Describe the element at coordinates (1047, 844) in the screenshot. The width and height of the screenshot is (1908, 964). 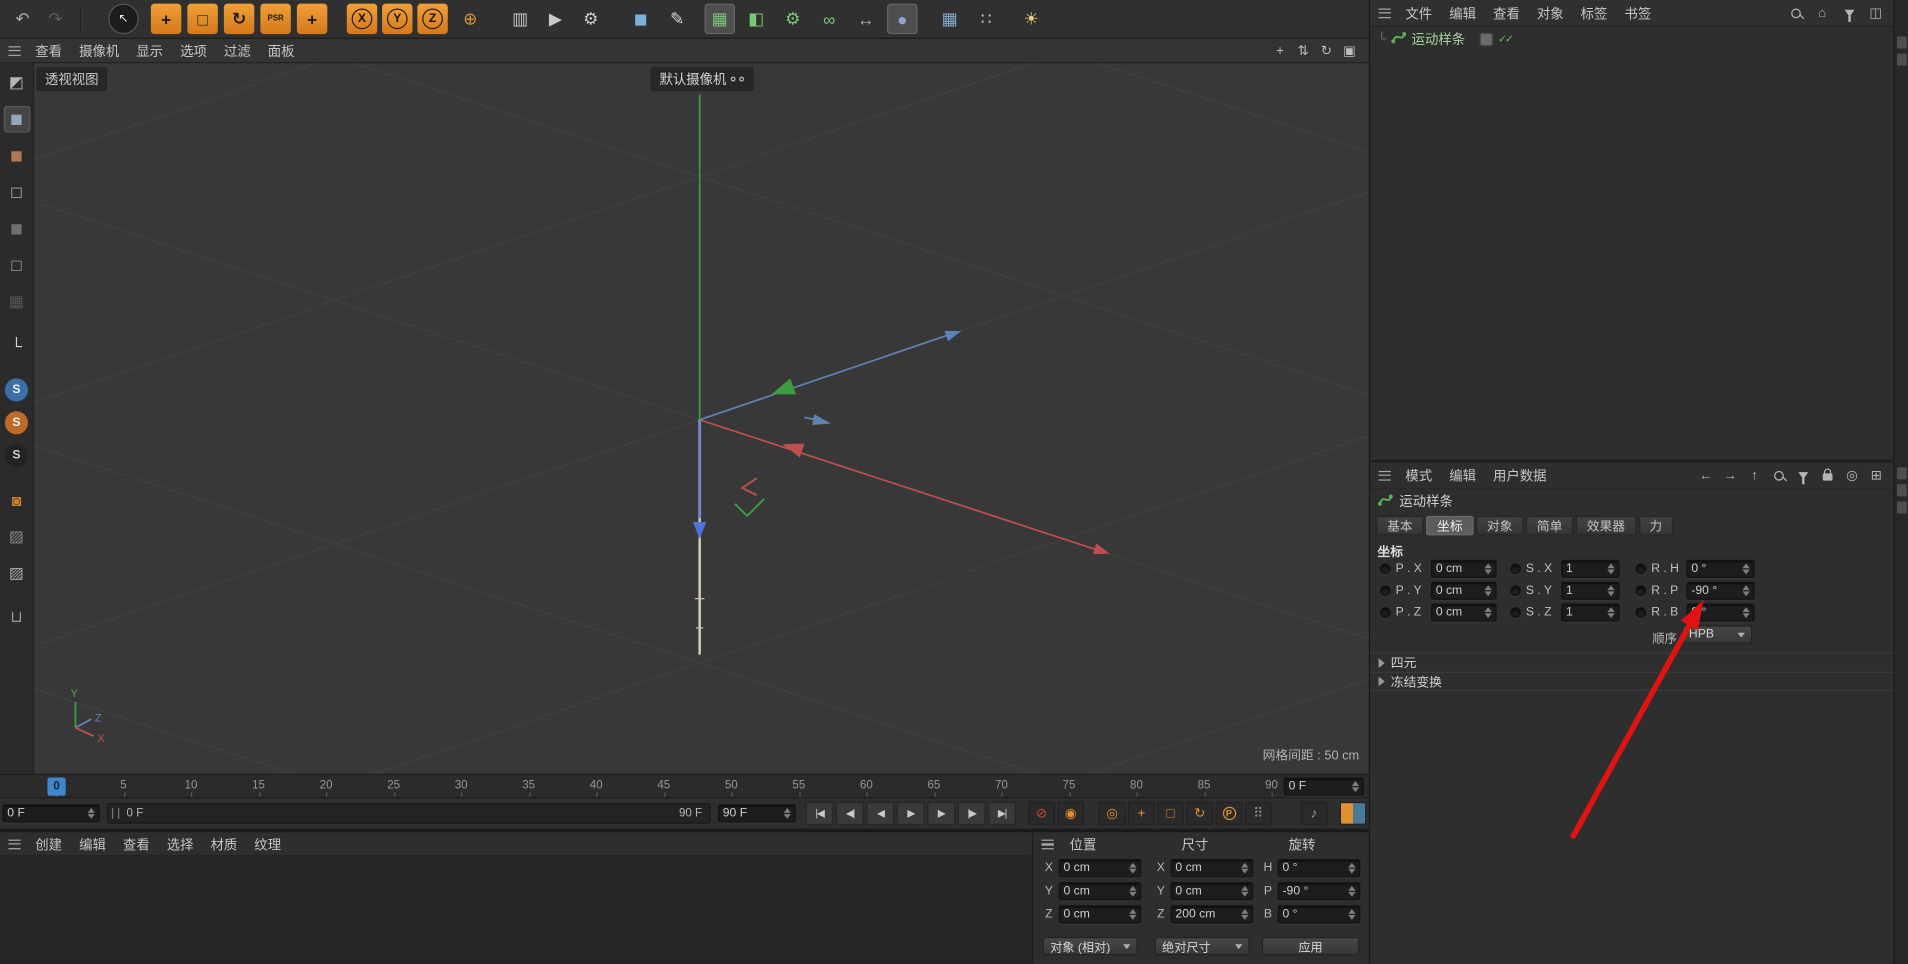
I see `coordinates-menu-button` at that location.